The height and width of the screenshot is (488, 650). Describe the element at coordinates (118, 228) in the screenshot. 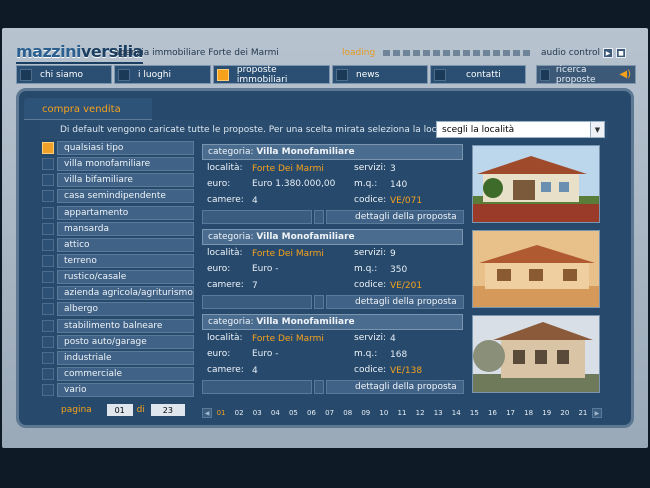

I see `type-filter-item: mansarda` at that location.